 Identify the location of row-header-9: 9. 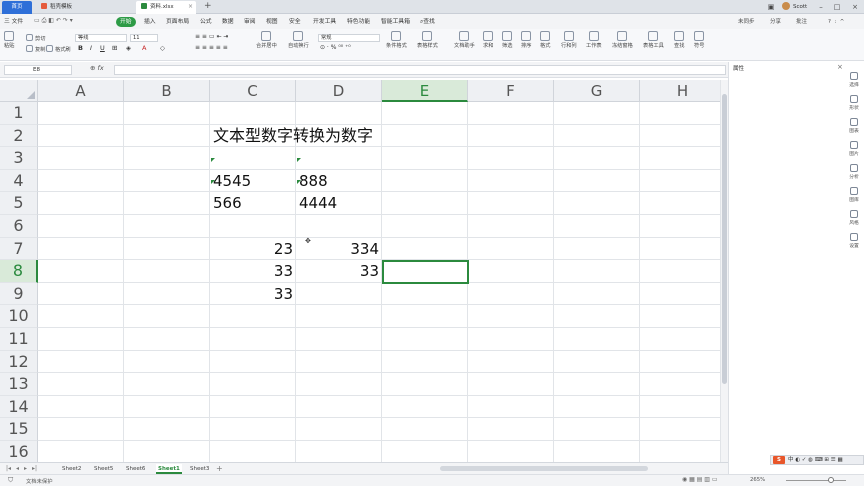
(19, 294).